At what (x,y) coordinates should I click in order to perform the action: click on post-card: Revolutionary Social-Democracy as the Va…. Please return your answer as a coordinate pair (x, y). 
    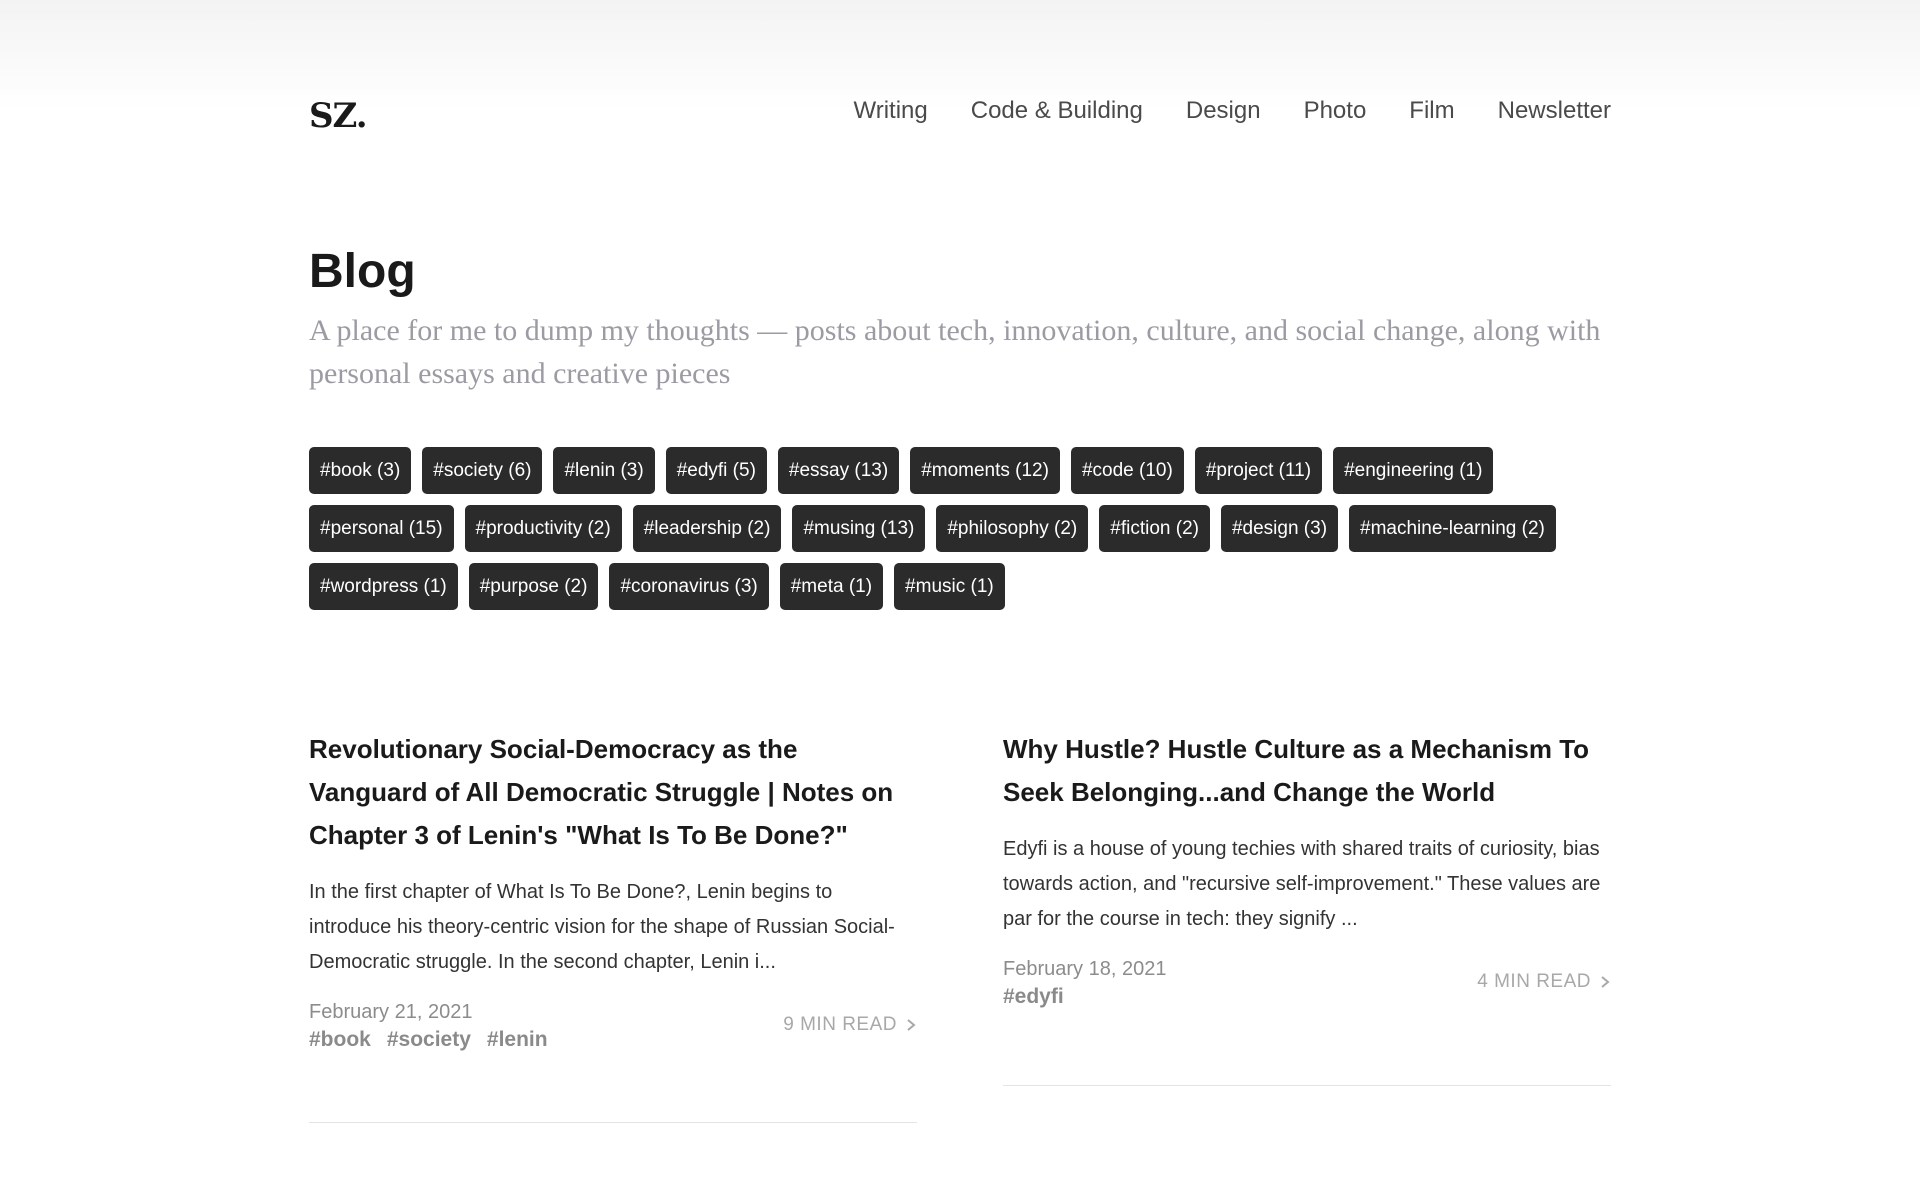
    Looking at the image, I should click on (613, 925).